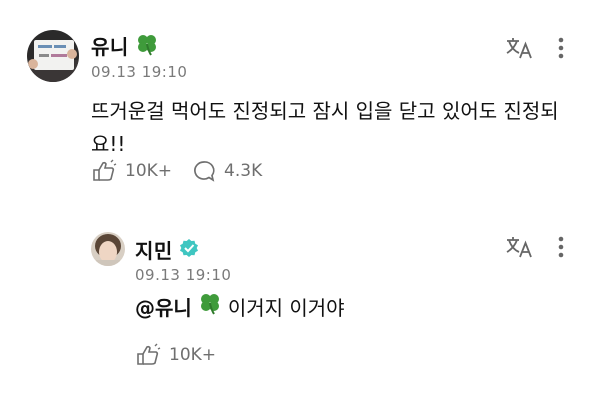 The height and width of the screenshot is (401, 604). What do you see at coordinates (176, 171) in the screenshot?
I see `comment-actions: 10K+ 4.3K` at bounding box center [176, 171].